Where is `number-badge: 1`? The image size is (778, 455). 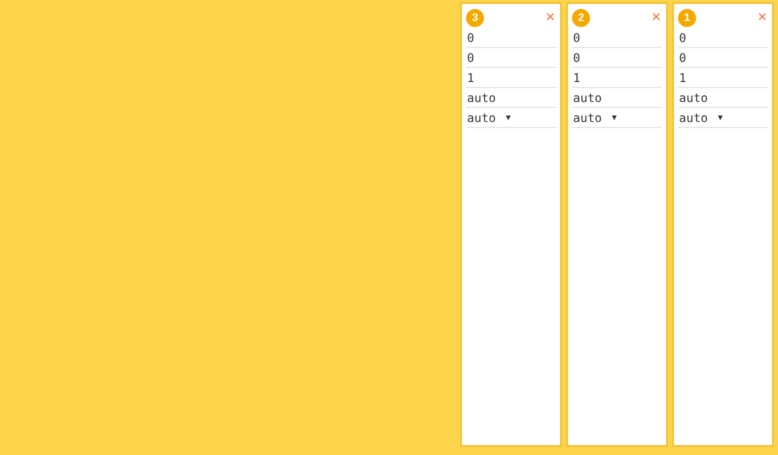
number-badge: 1 is located at coordinates (687, 18).